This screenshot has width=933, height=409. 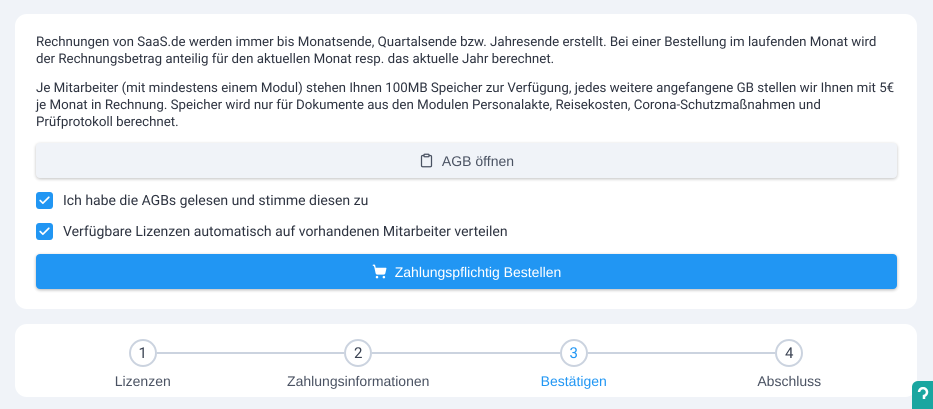 I want to click on agb-button: AGB öffnen, so click(x=466, y=160).